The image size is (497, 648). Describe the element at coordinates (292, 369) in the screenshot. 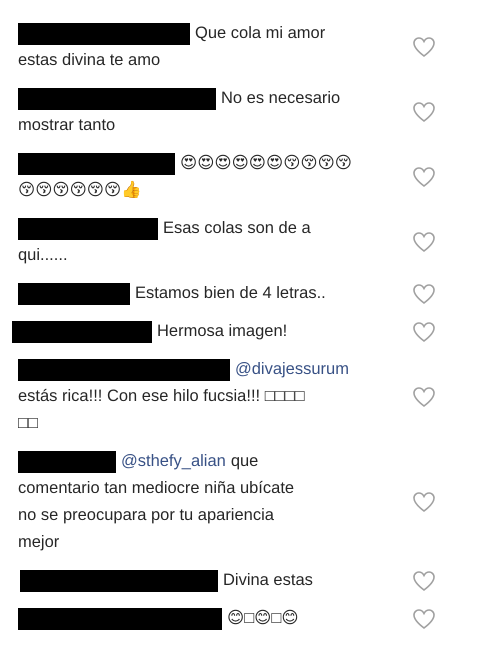

I see `mention-link: @divajessurum` at that location.